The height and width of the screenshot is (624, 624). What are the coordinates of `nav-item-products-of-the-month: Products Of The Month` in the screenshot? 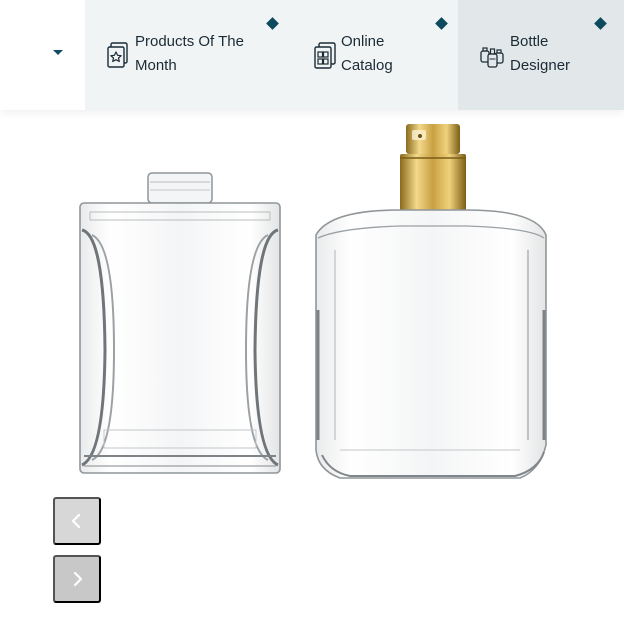 It's located at (189, 55).